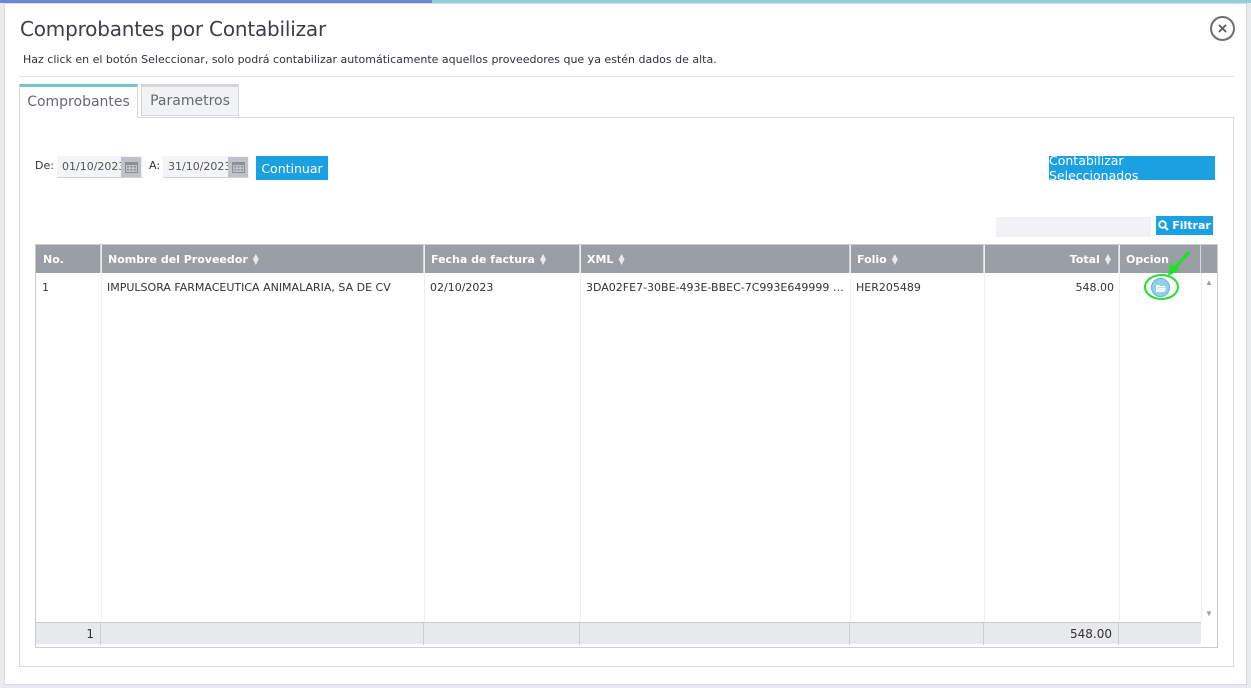 This screenshot has width=1251, height=688. What do you see at coordinates (78, 101) in the screenshot?
I see `tab-comprobantes: Comprobantes` at bounding box center [78, 101].